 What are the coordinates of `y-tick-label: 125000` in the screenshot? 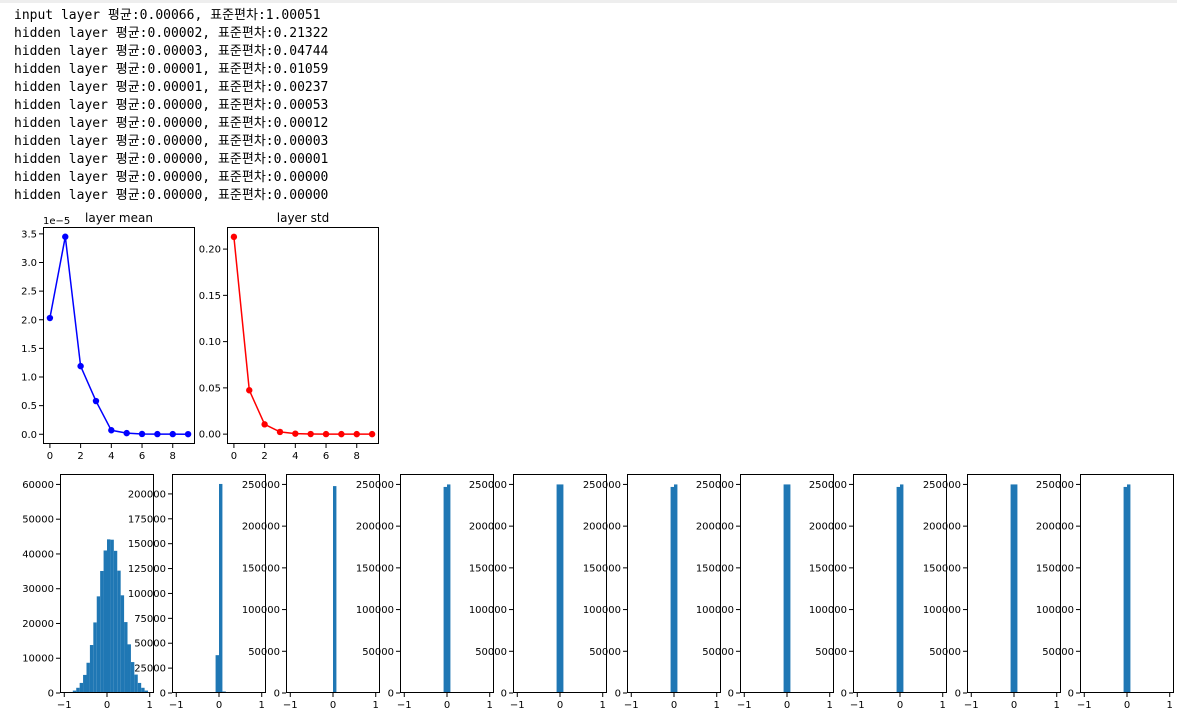 It's located at (147, 569).